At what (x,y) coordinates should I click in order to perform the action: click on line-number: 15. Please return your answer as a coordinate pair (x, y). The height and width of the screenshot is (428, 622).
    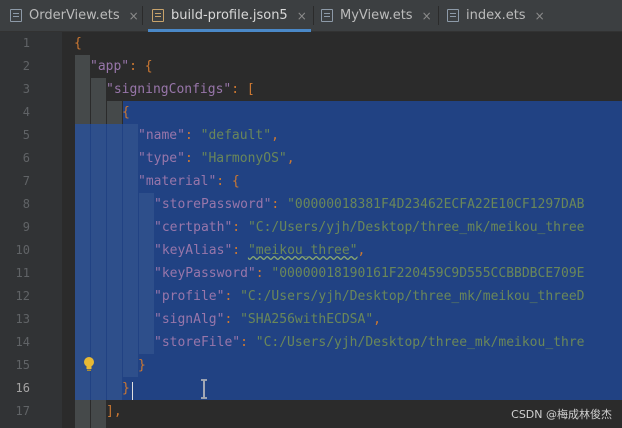
    Looking at the image, I should click on (22, 365).